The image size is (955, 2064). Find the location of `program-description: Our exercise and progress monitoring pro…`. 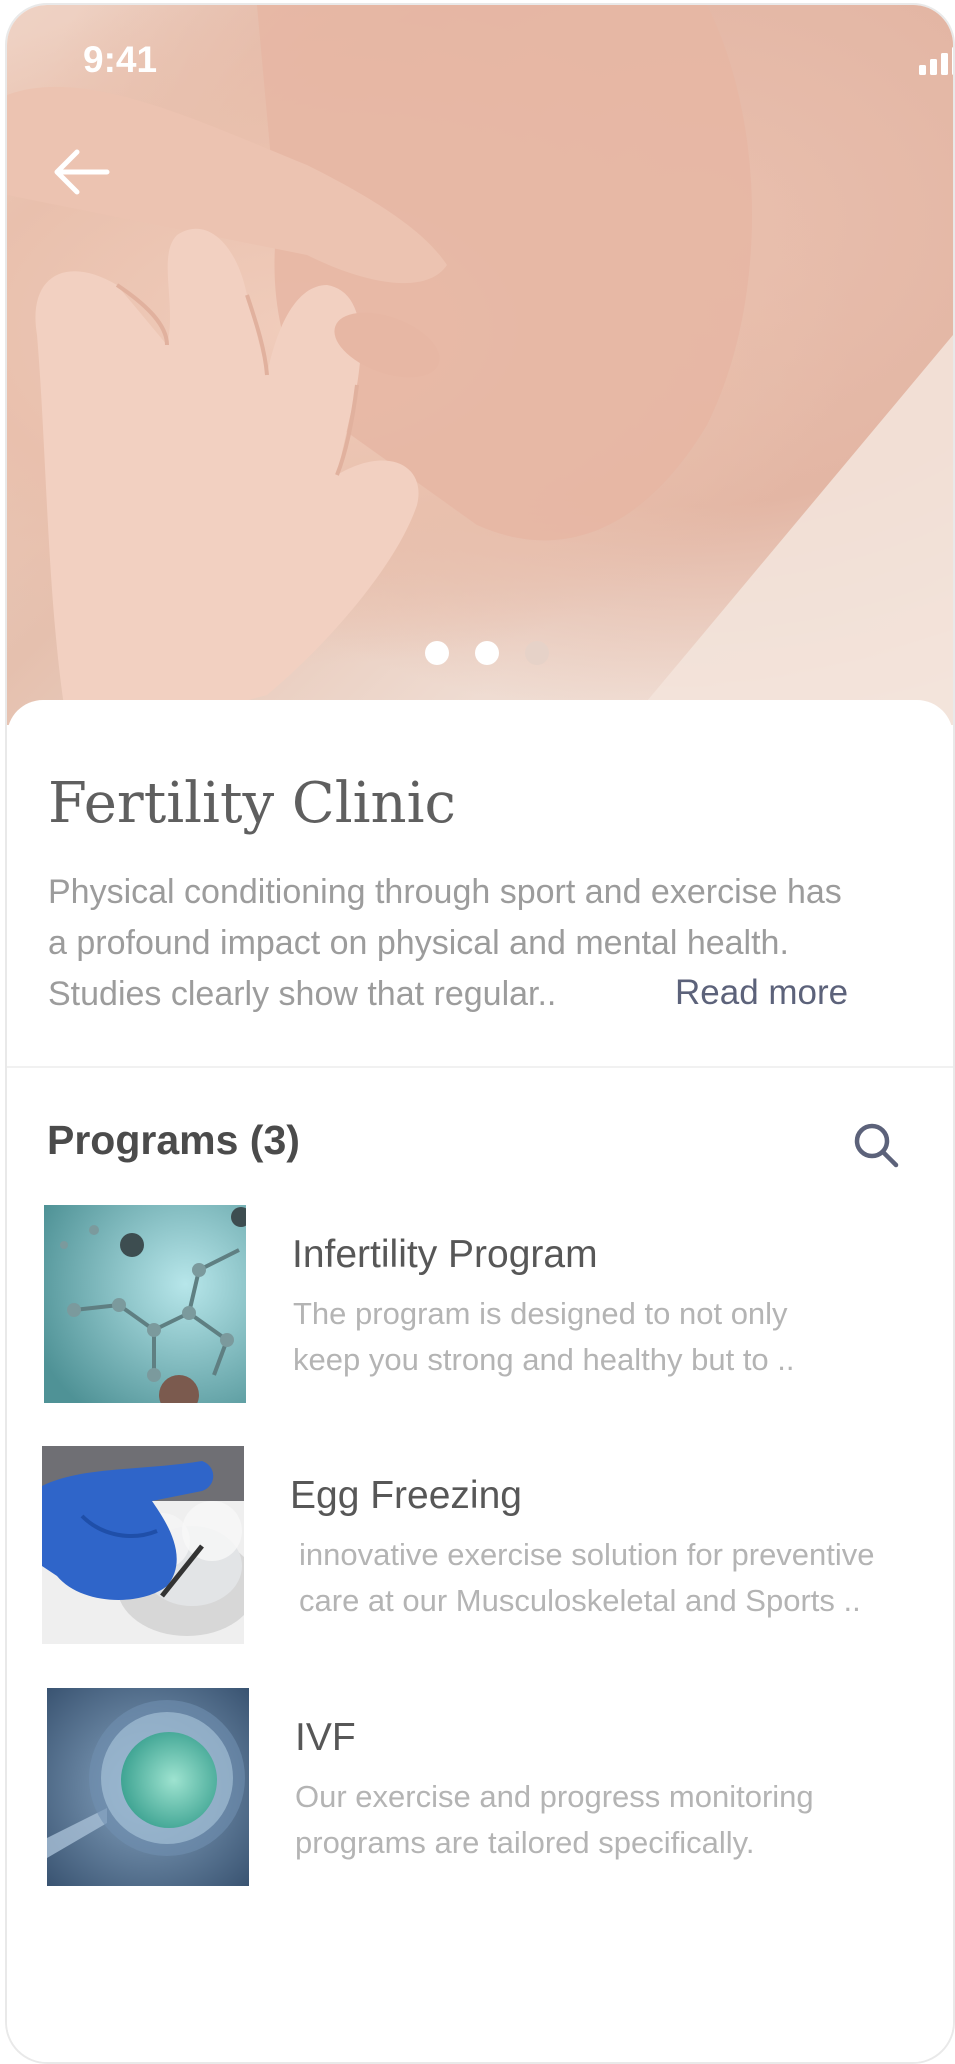

program-description: Our exercise and progress monitoring pro… is located at coordinates (554, 1820).